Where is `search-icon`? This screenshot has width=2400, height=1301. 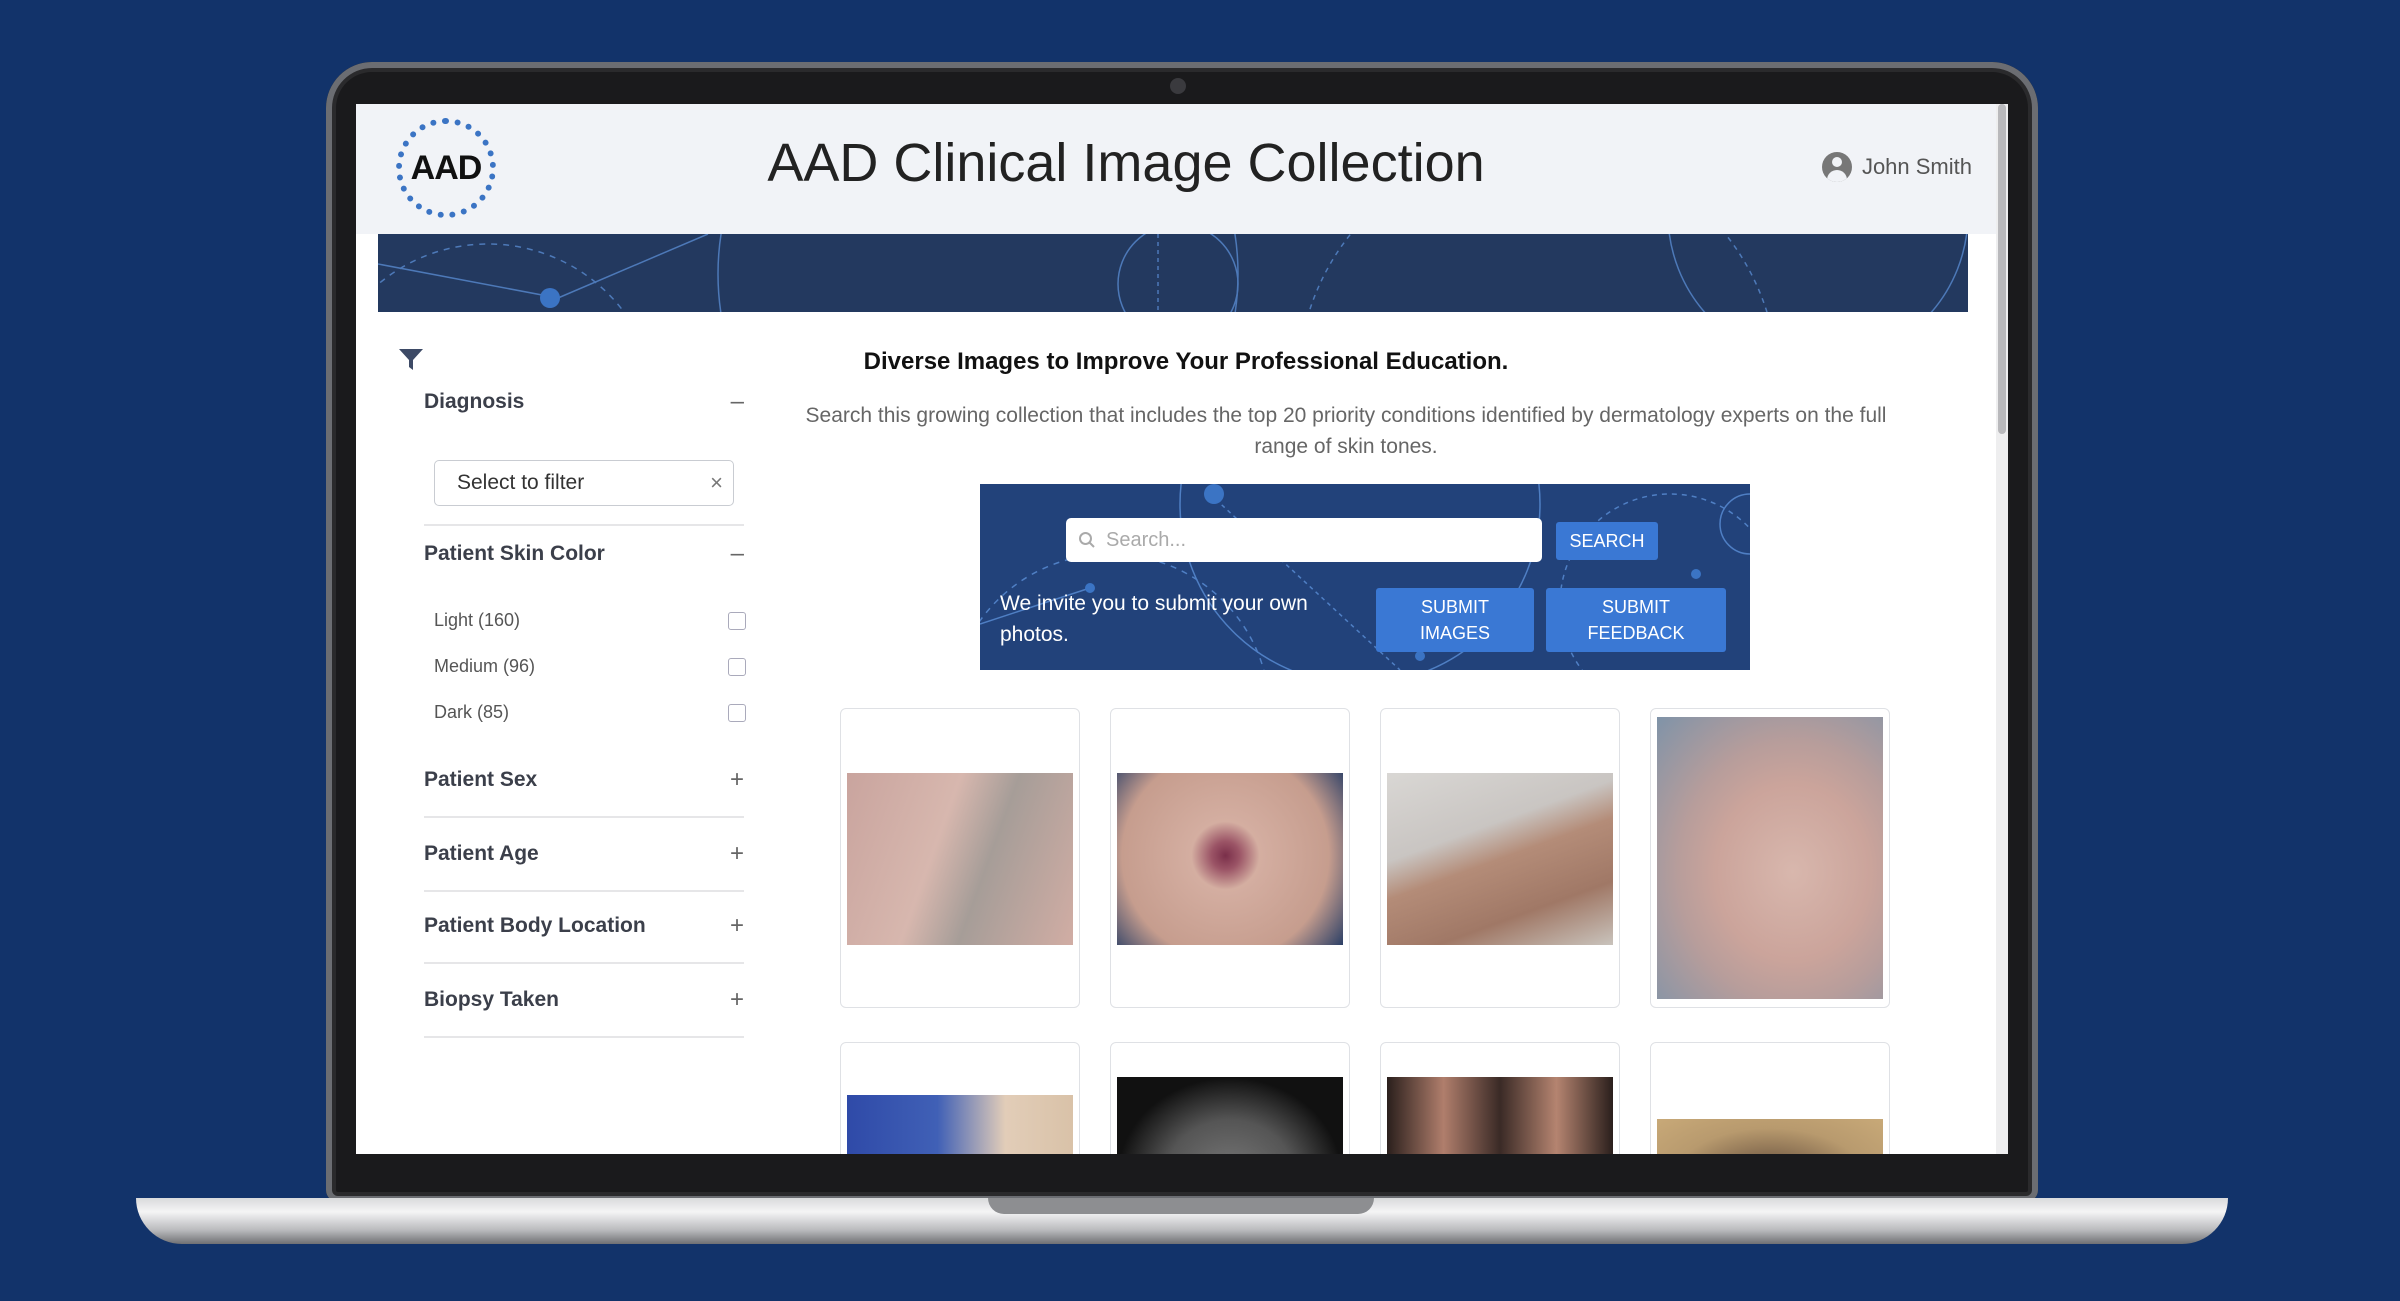 search-icon is located at coordinates (1087, 540).